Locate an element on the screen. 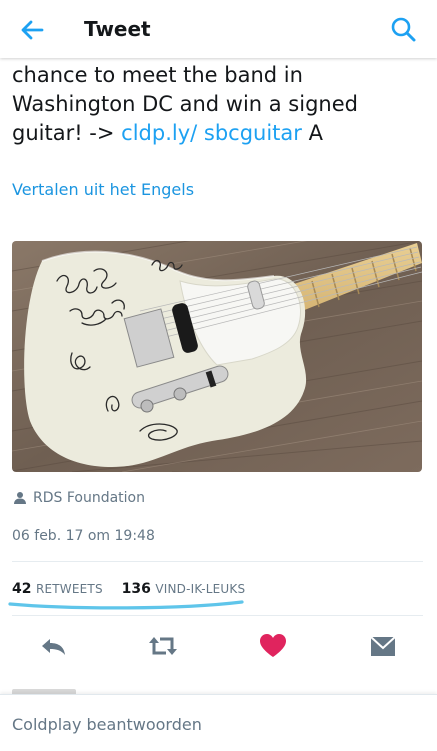  tweet-actions is located at coordinates (218, 646).